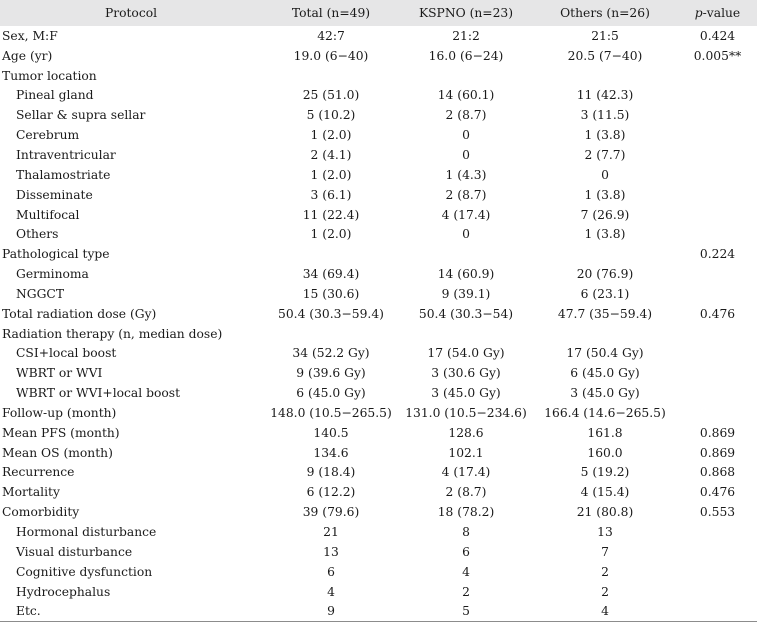 The height and width of the screenshot is (622, 757). I want to click on table-row: Recurrence 9 (18.4) 4 (17.4) 5 (19.2) 0.868, so click(378, 473).